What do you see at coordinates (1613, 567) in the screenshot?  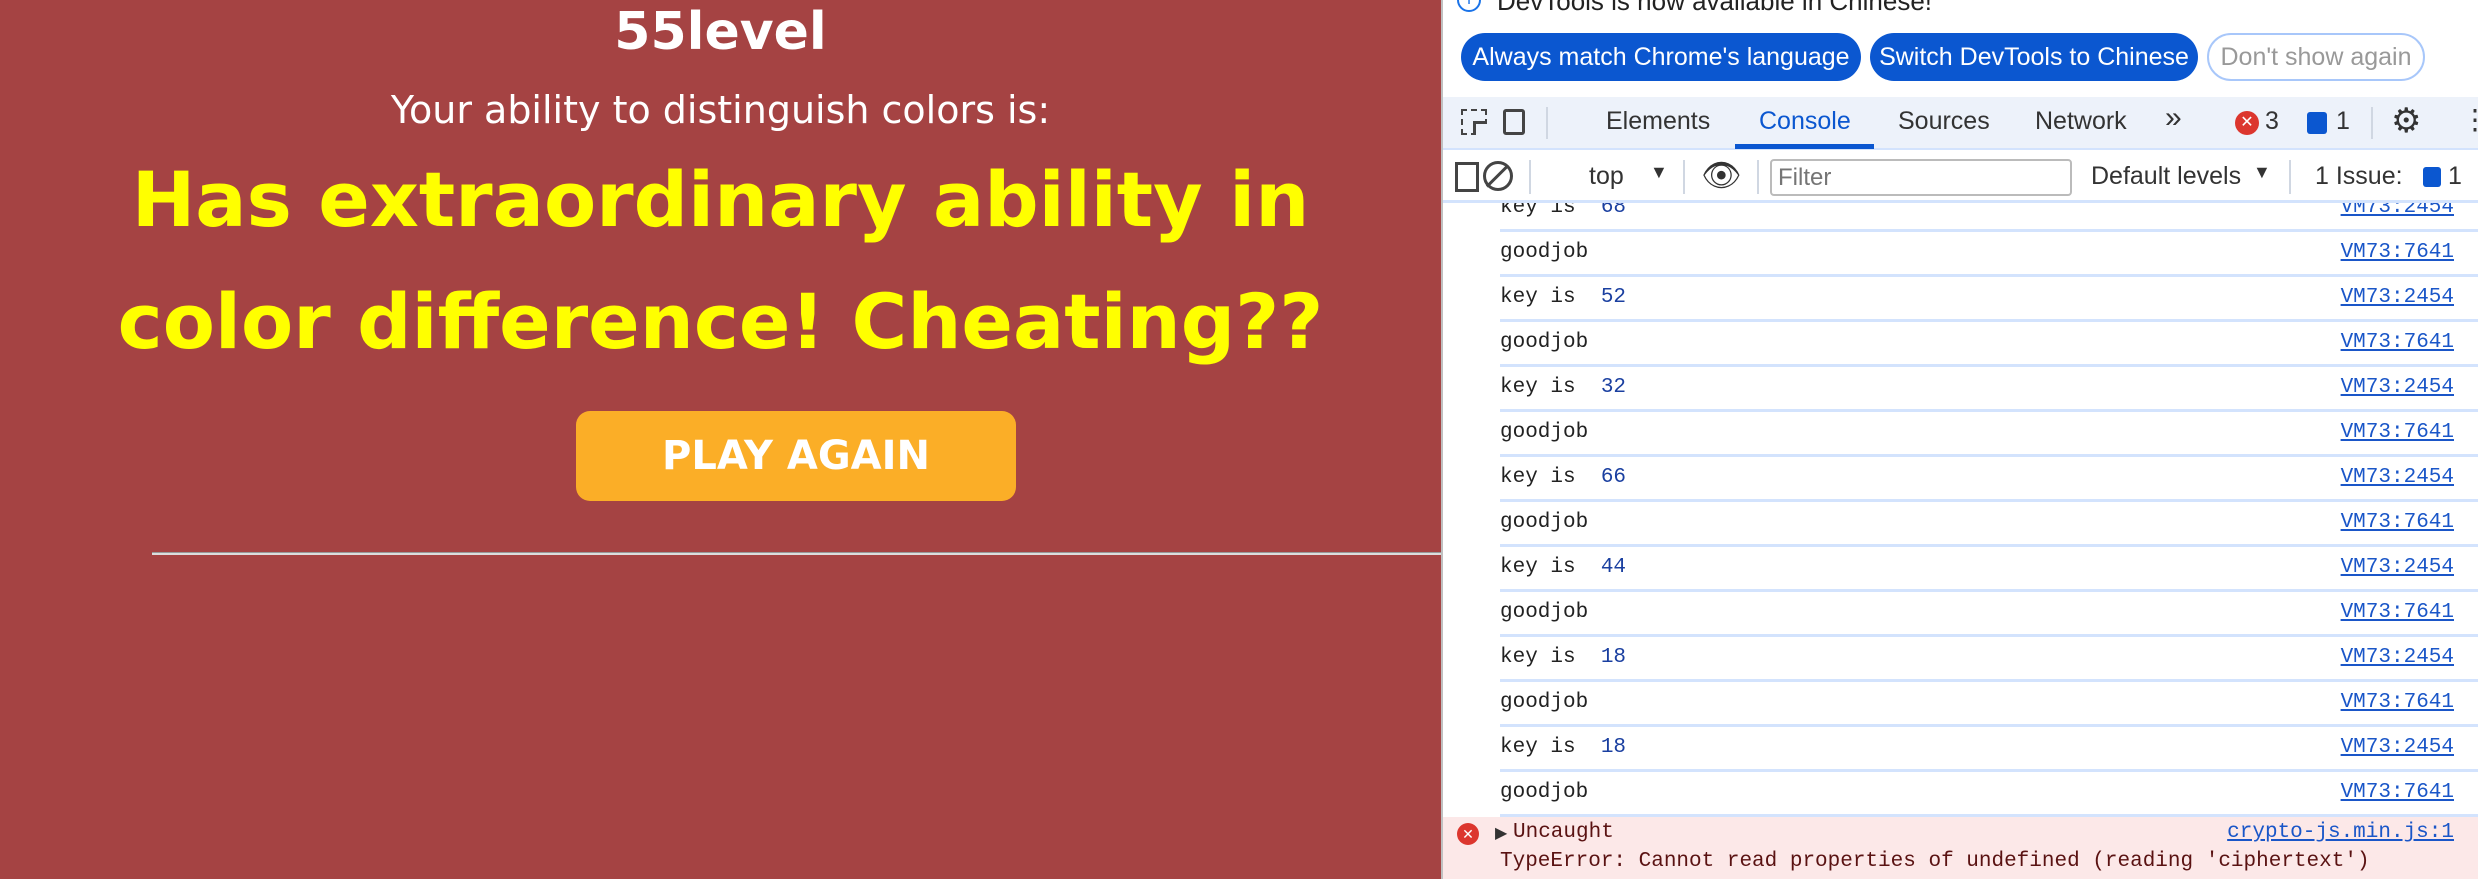 I see `message-value: 44` at bounding box center [1613, 567].